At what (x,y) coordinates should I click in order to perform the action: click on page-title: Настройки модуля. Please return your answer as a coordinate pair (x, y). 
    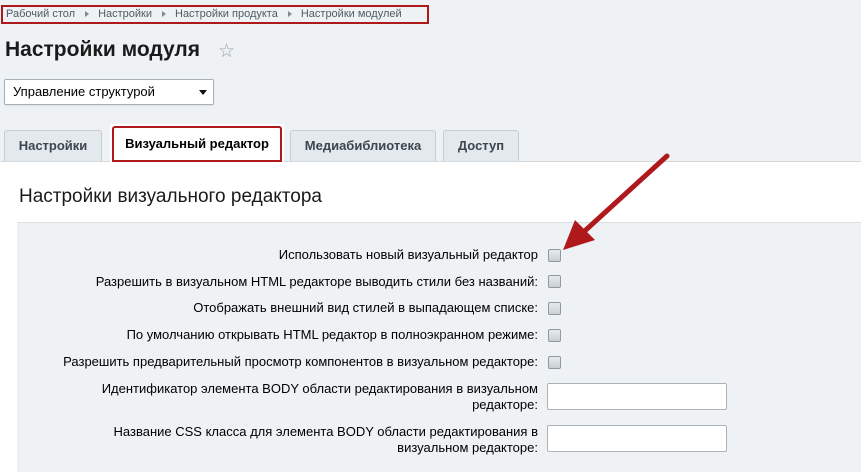
    Looking at the image, I should click on (103, 49).